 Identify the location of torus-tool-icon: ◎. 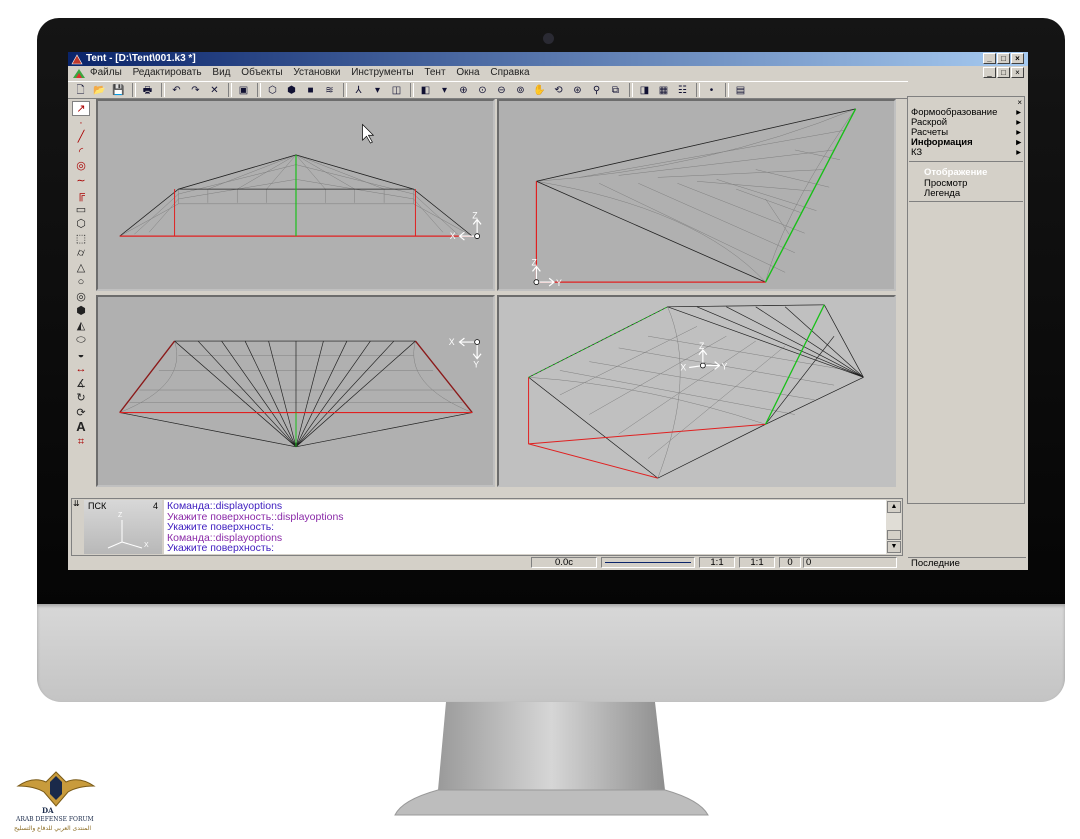
(81, 297).